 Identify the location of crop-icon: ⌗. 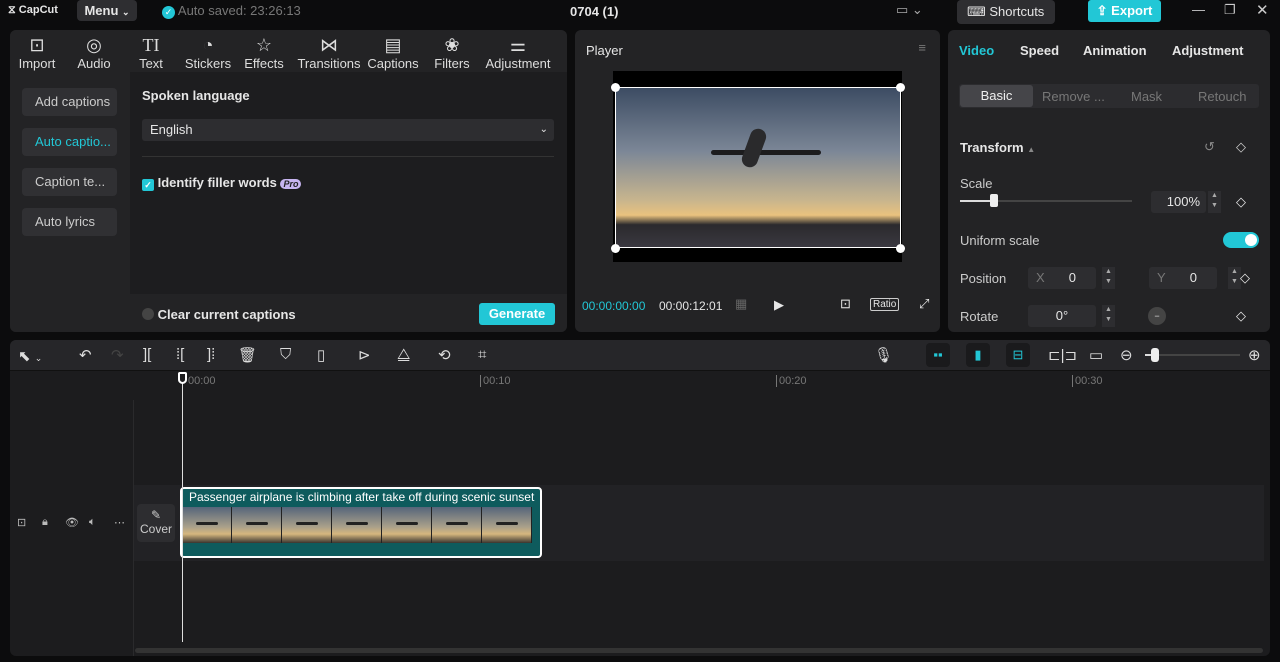
(482, 354).